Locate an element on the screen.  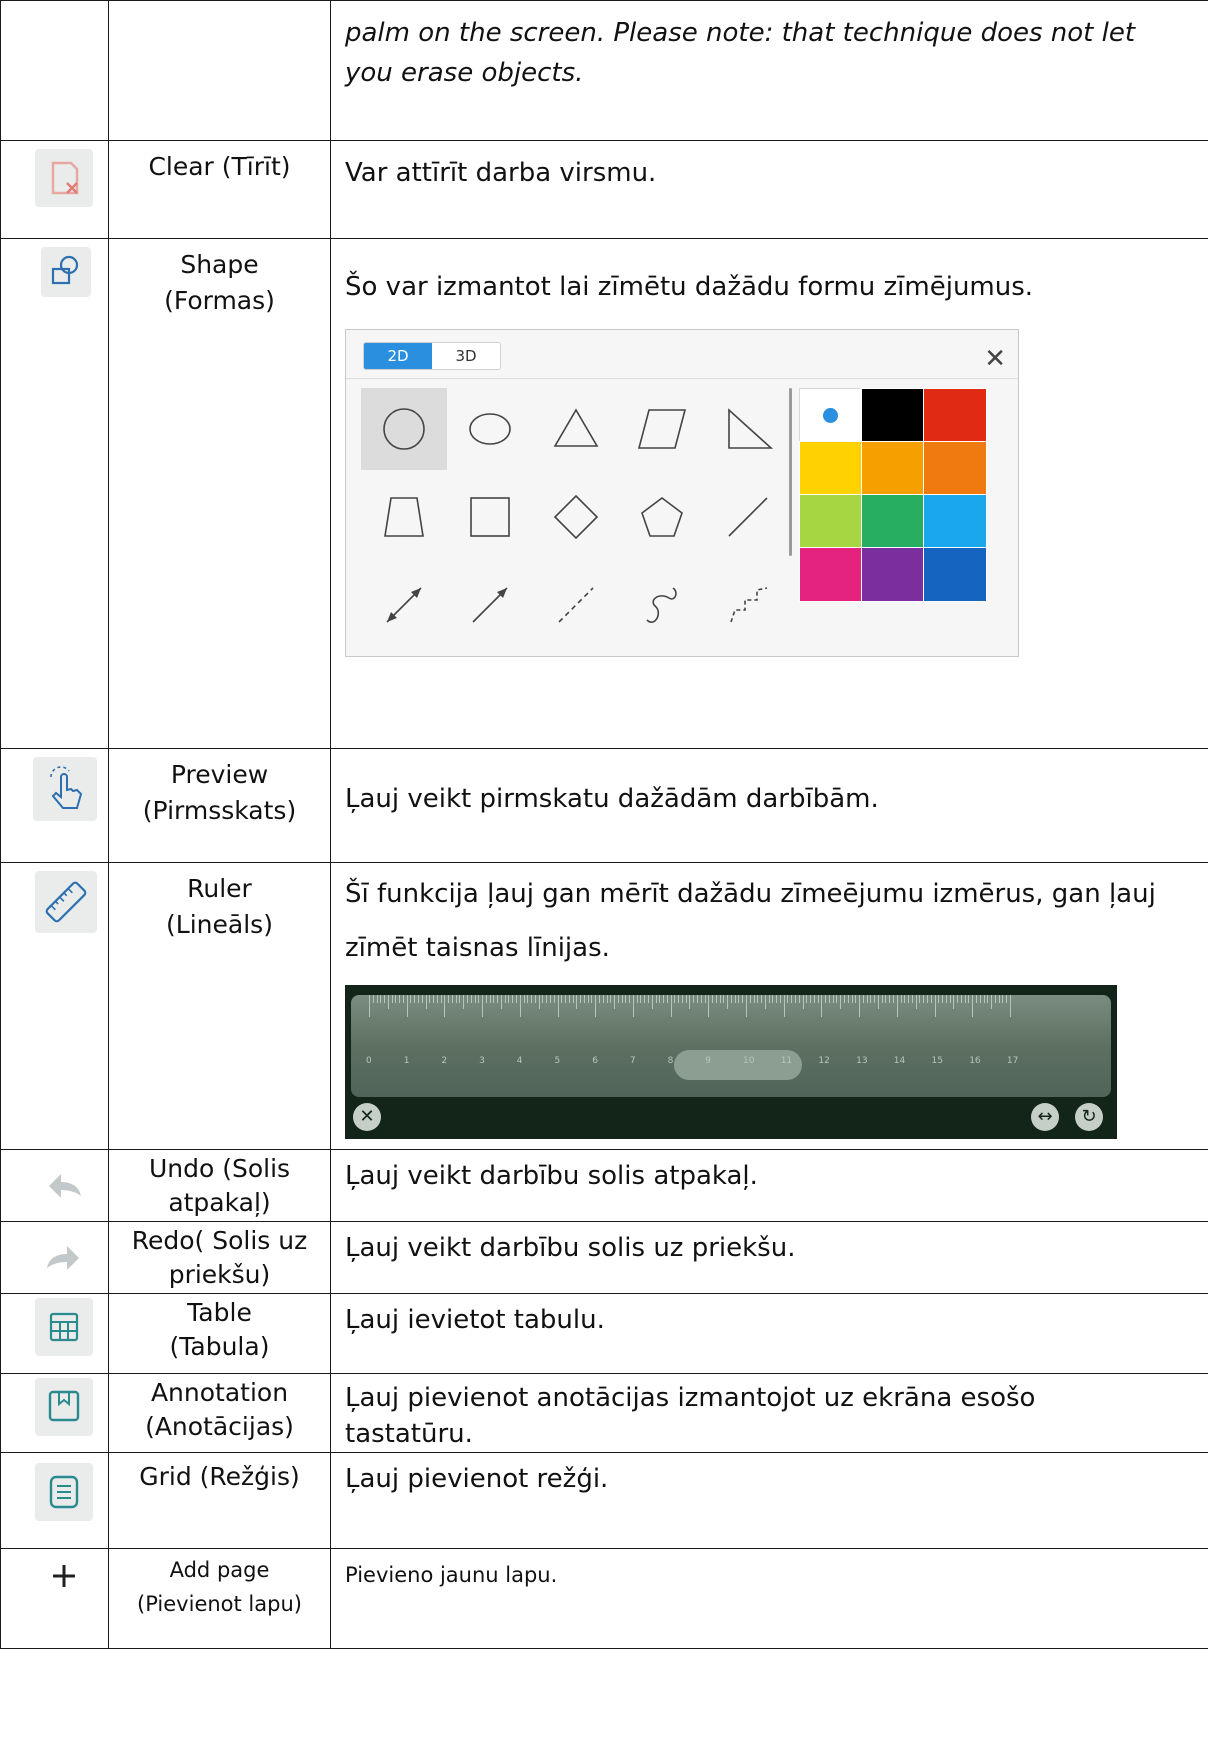
ruler-tick-label: 1 is located at coordinates (406, 1061).